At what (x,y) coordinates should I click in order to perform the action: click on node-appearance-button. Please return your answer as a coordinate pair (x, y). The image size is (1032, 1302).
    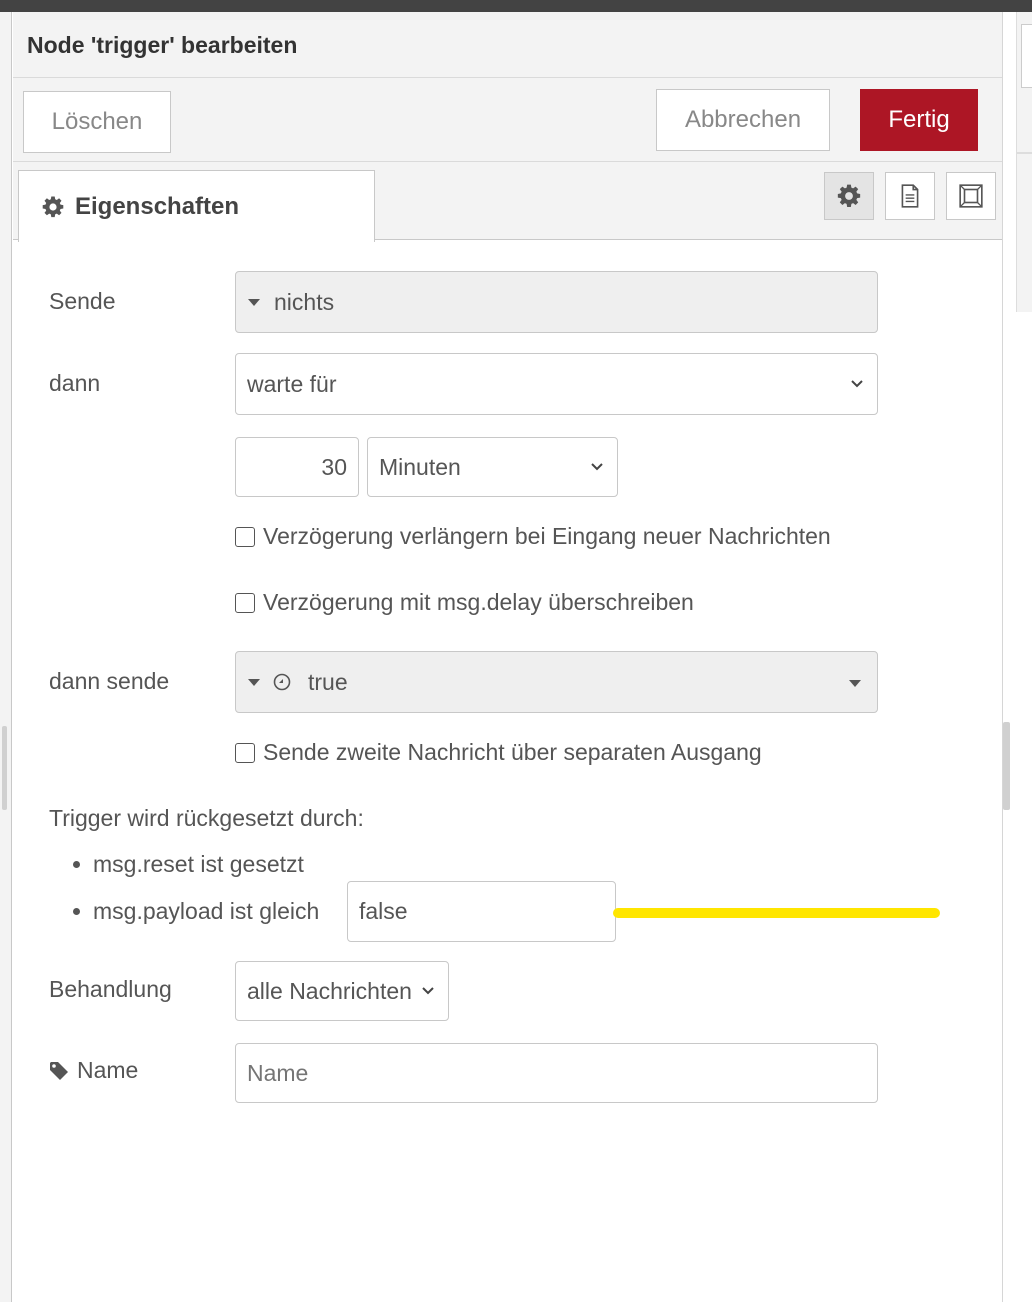
    Looking at the image, I should click on (971, 196).